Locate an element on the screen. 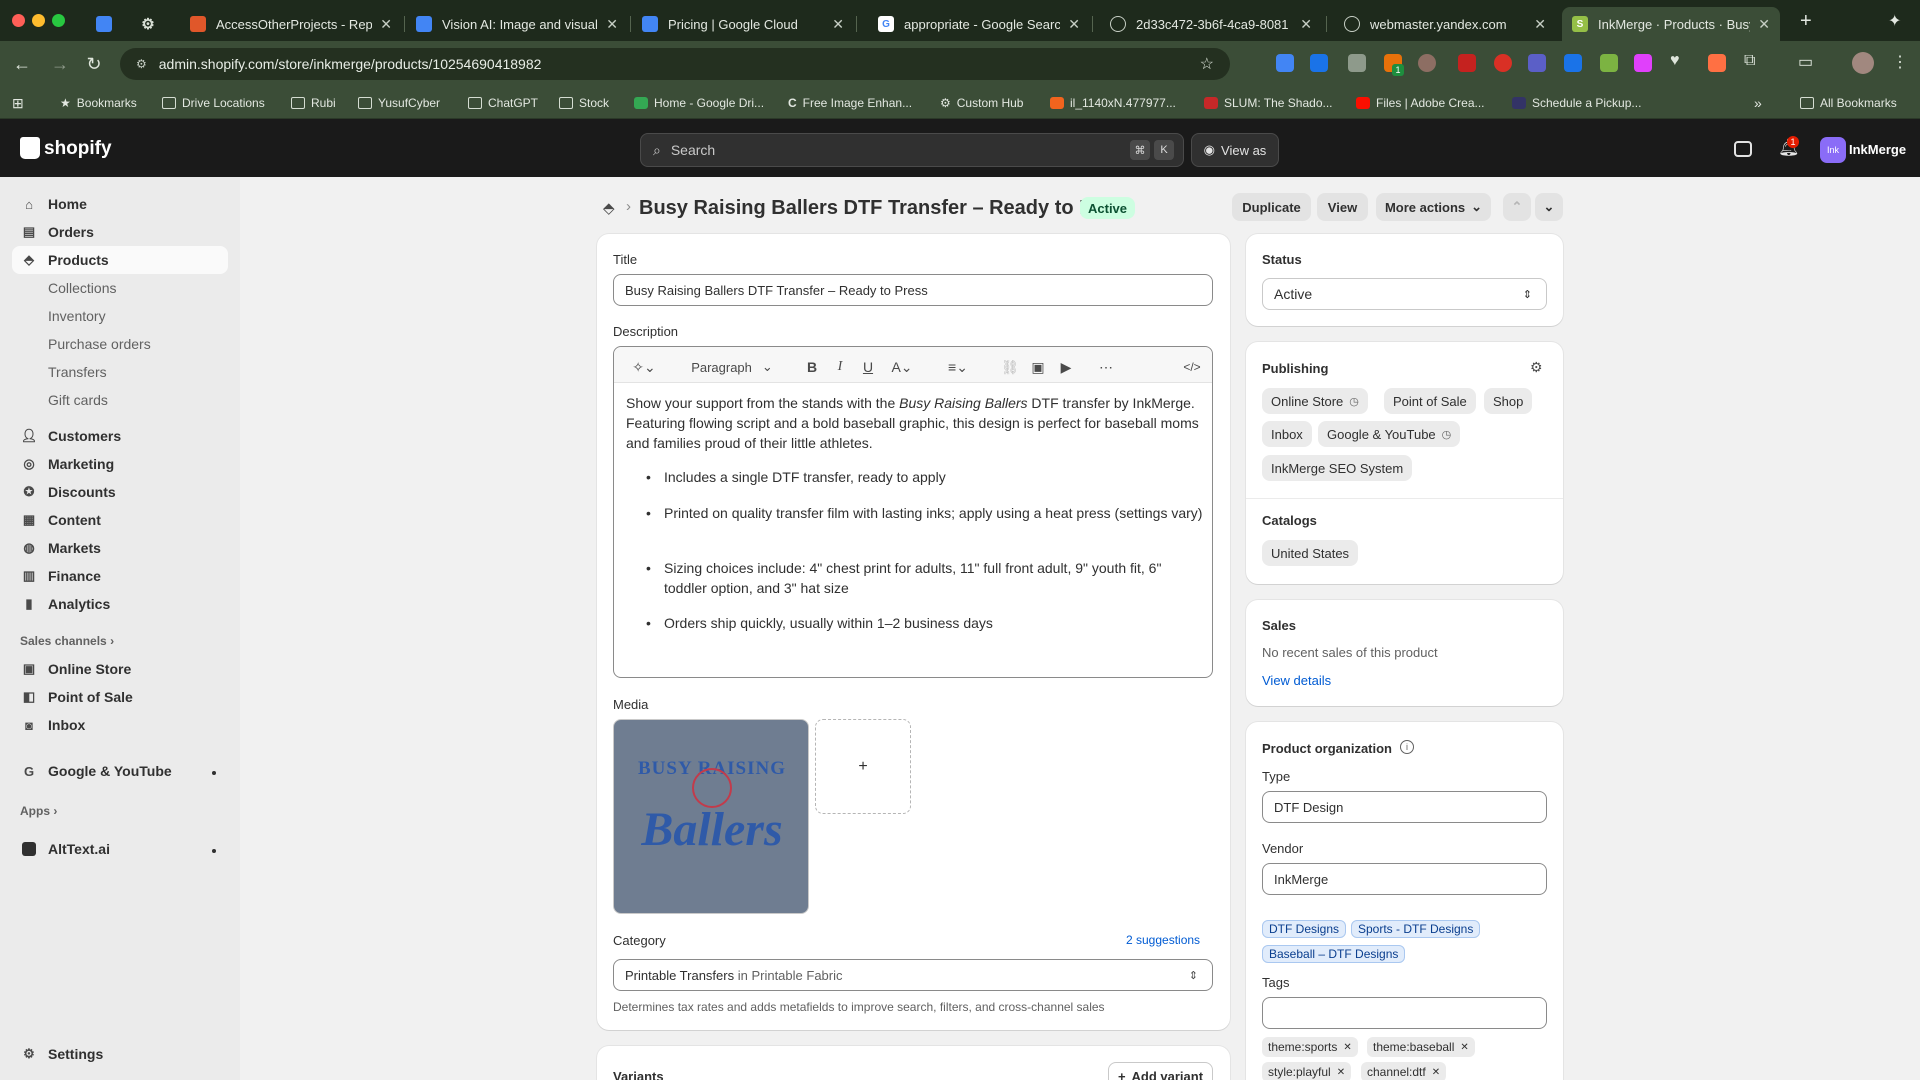  close-window-button is located at coordinates (18, 20).